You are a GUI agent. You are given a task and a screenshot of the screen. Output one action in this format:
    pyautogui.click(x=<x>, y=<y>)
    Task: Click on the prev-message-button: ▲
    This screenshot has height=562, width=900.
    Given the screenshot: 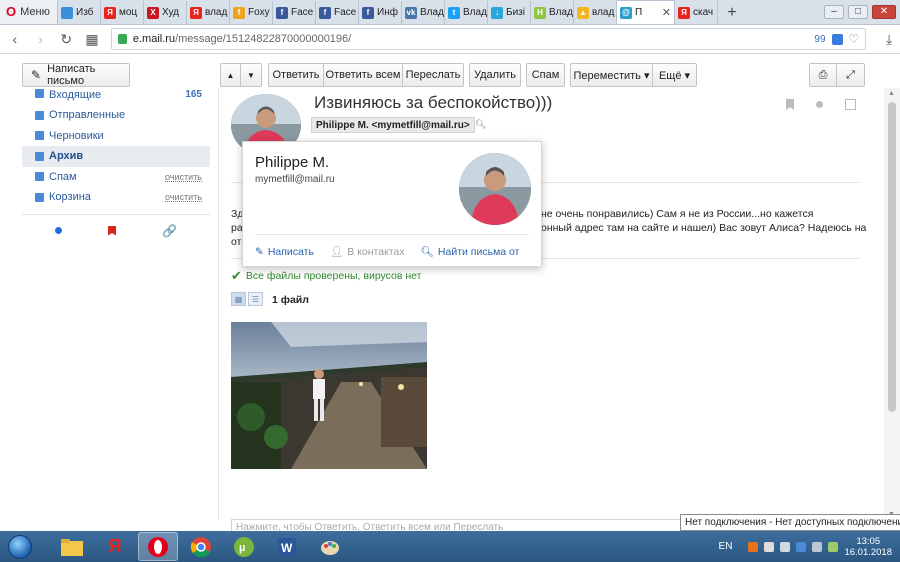 What is the action you would take?
    pyautogui.click(x=231, y=75)
    